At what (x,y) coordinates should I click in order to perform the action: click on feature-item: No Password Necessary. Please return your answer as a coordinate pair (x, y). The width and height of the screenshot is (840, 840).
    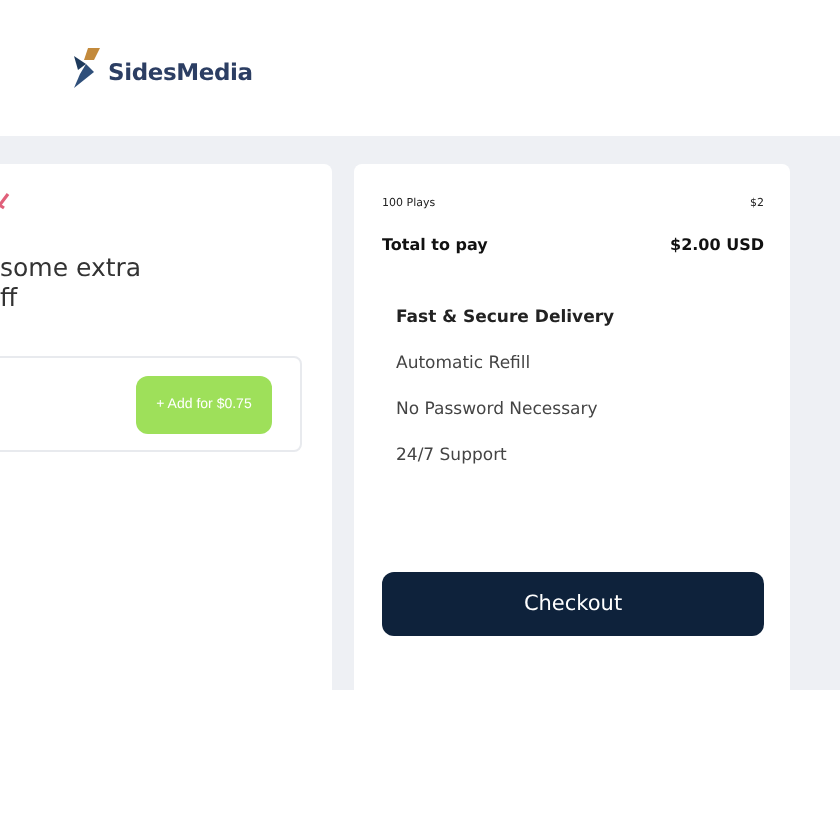
    Looking at the image, I should click on (498, 410).